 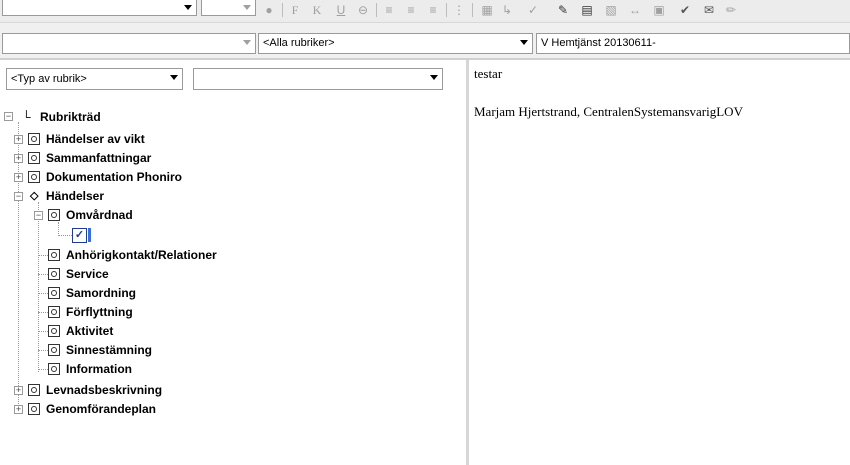 I want to click on italic-icon: K, so click(x=317, y=10).